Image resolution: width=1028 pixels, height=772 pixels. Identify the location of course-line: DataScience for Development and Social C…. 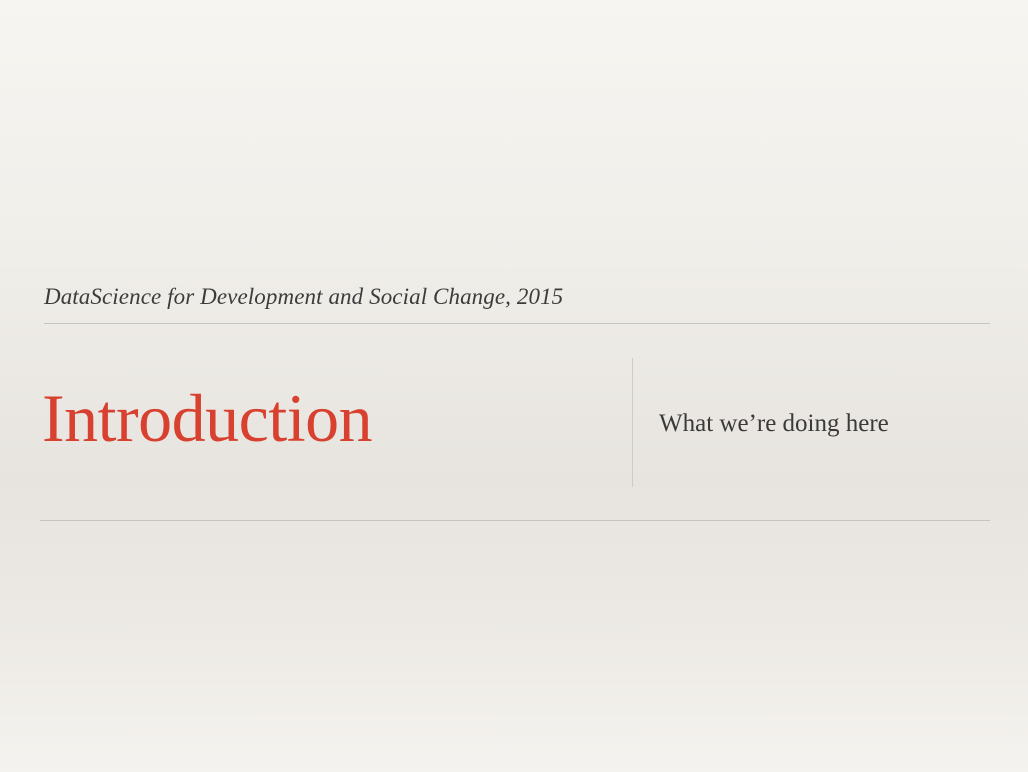
(304, 296).